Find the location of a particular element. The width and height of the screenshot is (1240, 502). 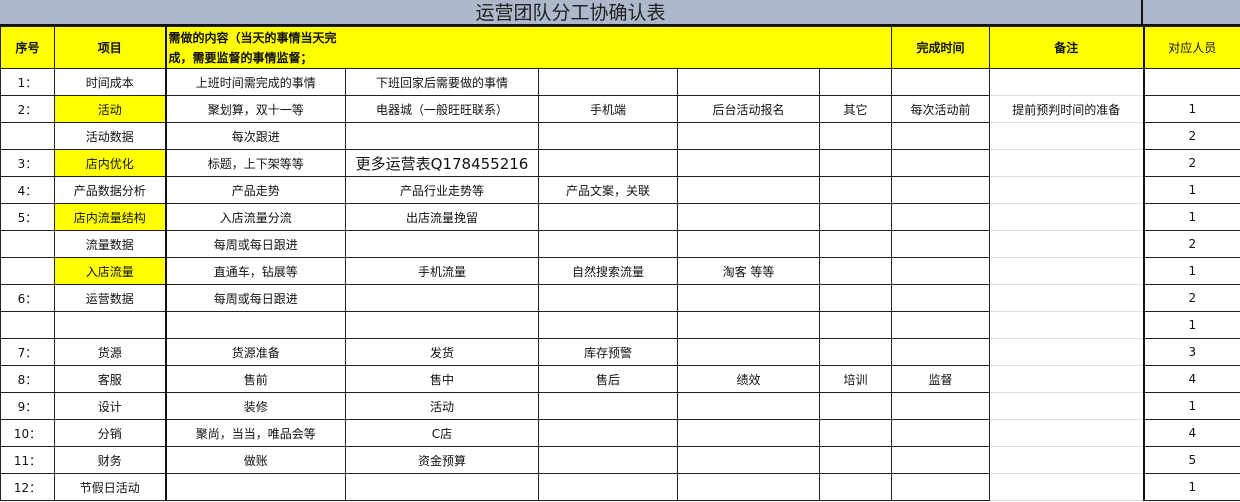

content-cell-2: 出店流量挽留 is located at coordinates (442, 217).